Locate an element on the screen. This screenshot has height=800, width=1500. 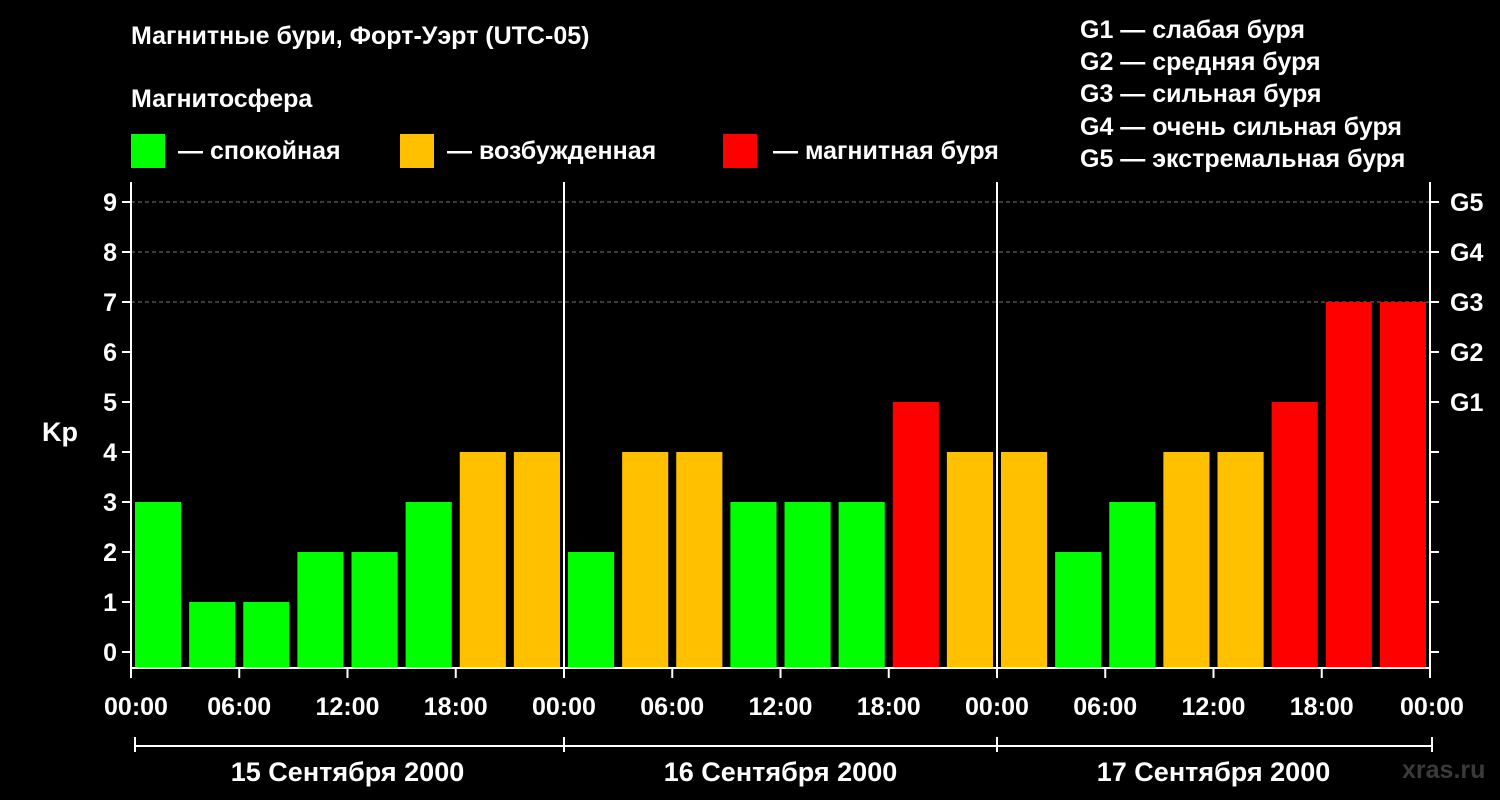
y-tick-label: 2 is located at coordinates (110, 553).